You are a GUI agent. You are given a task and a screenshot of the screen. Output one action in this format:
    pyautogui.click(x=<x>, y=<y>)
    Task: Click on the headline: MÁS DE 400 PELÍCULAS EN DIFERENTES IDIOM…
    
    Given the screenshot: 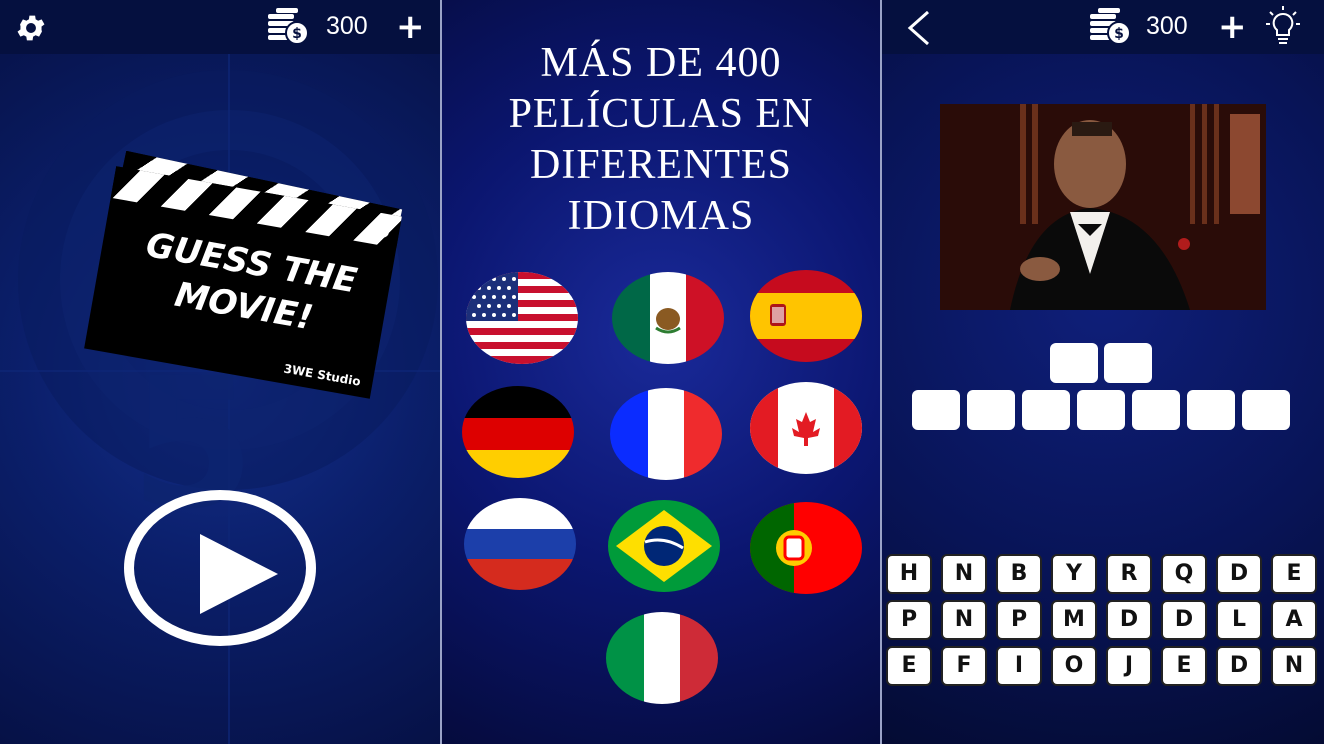 What is the action you would take?
    pyautogui.click(x=661, y=140)
    